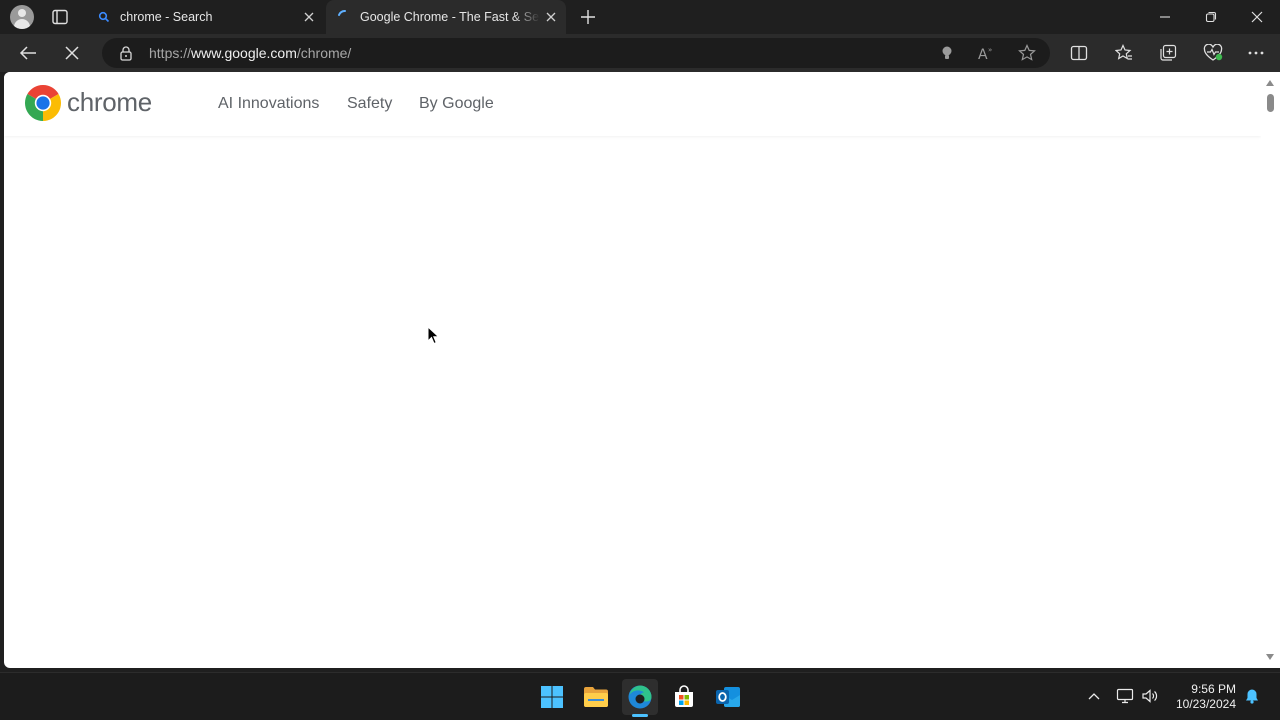 This screenshot has height=720, width=1280. Describe the element at coordinates (1211, 17) in the screenshot. I see `restore-icon` at that location.